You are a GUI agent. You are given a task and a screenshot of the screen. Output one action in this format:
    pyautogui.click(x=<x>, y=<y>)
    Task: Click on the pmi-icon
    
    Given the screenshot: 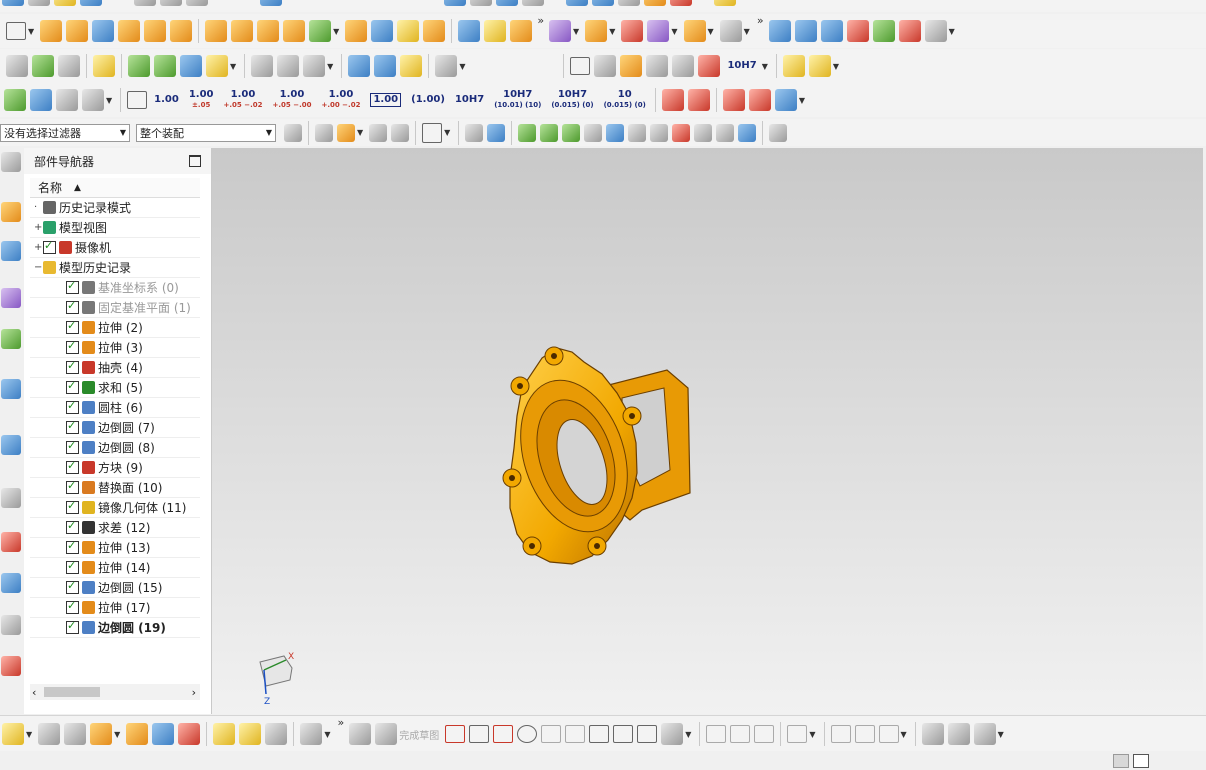 What is the action you would take?
    pyautogui.click(x=793, y=66)
    